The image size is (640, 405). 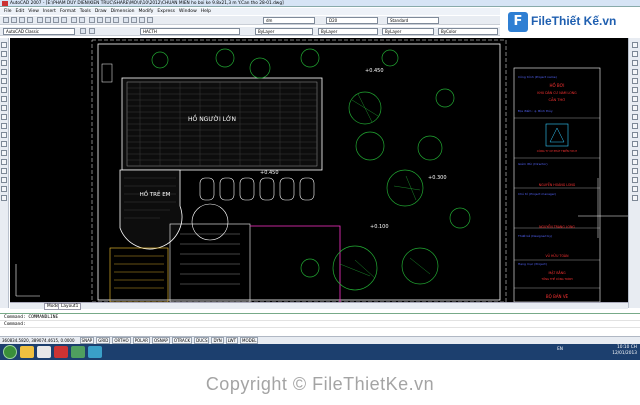 What do you see at coordinates (635, 162) in the screenshot?
I see `chamfer-icon` at bounding box center [635, 162].